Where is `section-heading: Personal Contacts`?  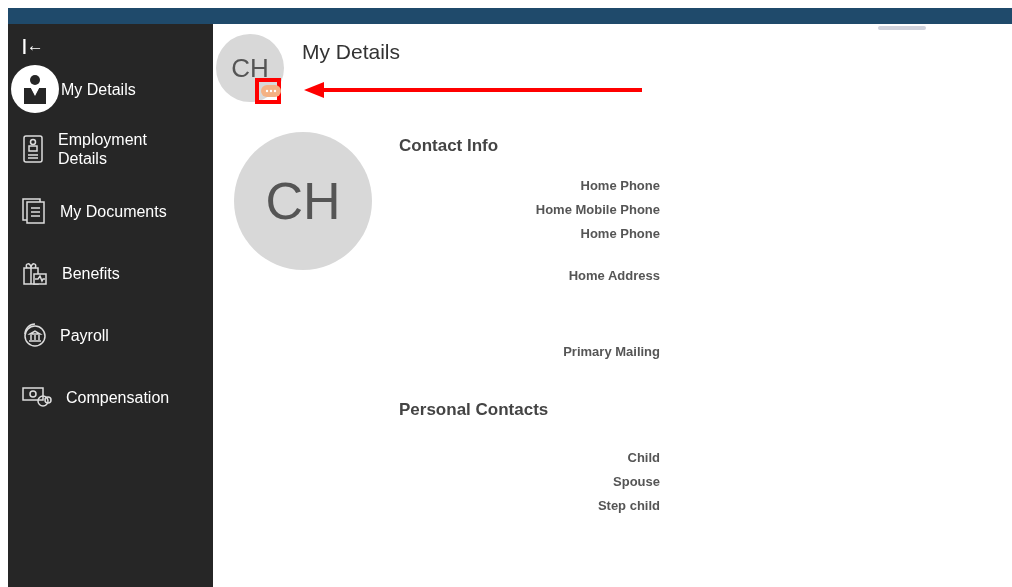 section-heading: Personal Contacts is located at coordinates (474, 410).